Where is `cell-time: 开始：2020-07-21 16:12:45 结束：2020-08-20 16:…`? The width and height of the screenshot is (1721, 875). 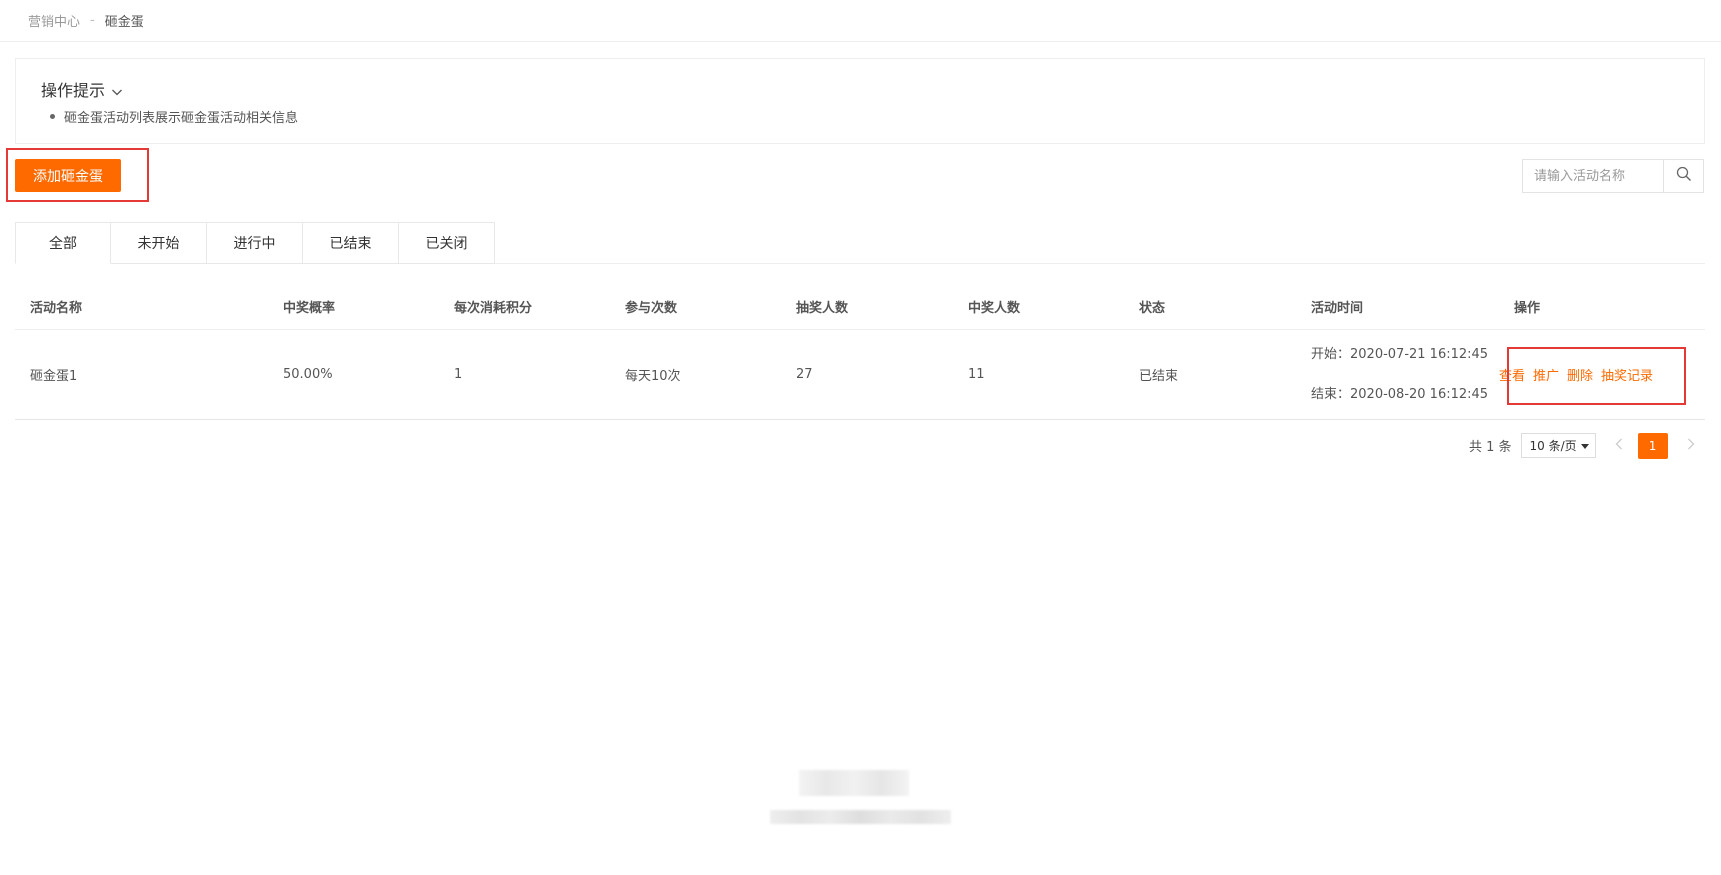
cell-time: 开始：2020-07-21 16:12:45 结束：2020-08-20 16:… is located at coordinates (1397, 375).